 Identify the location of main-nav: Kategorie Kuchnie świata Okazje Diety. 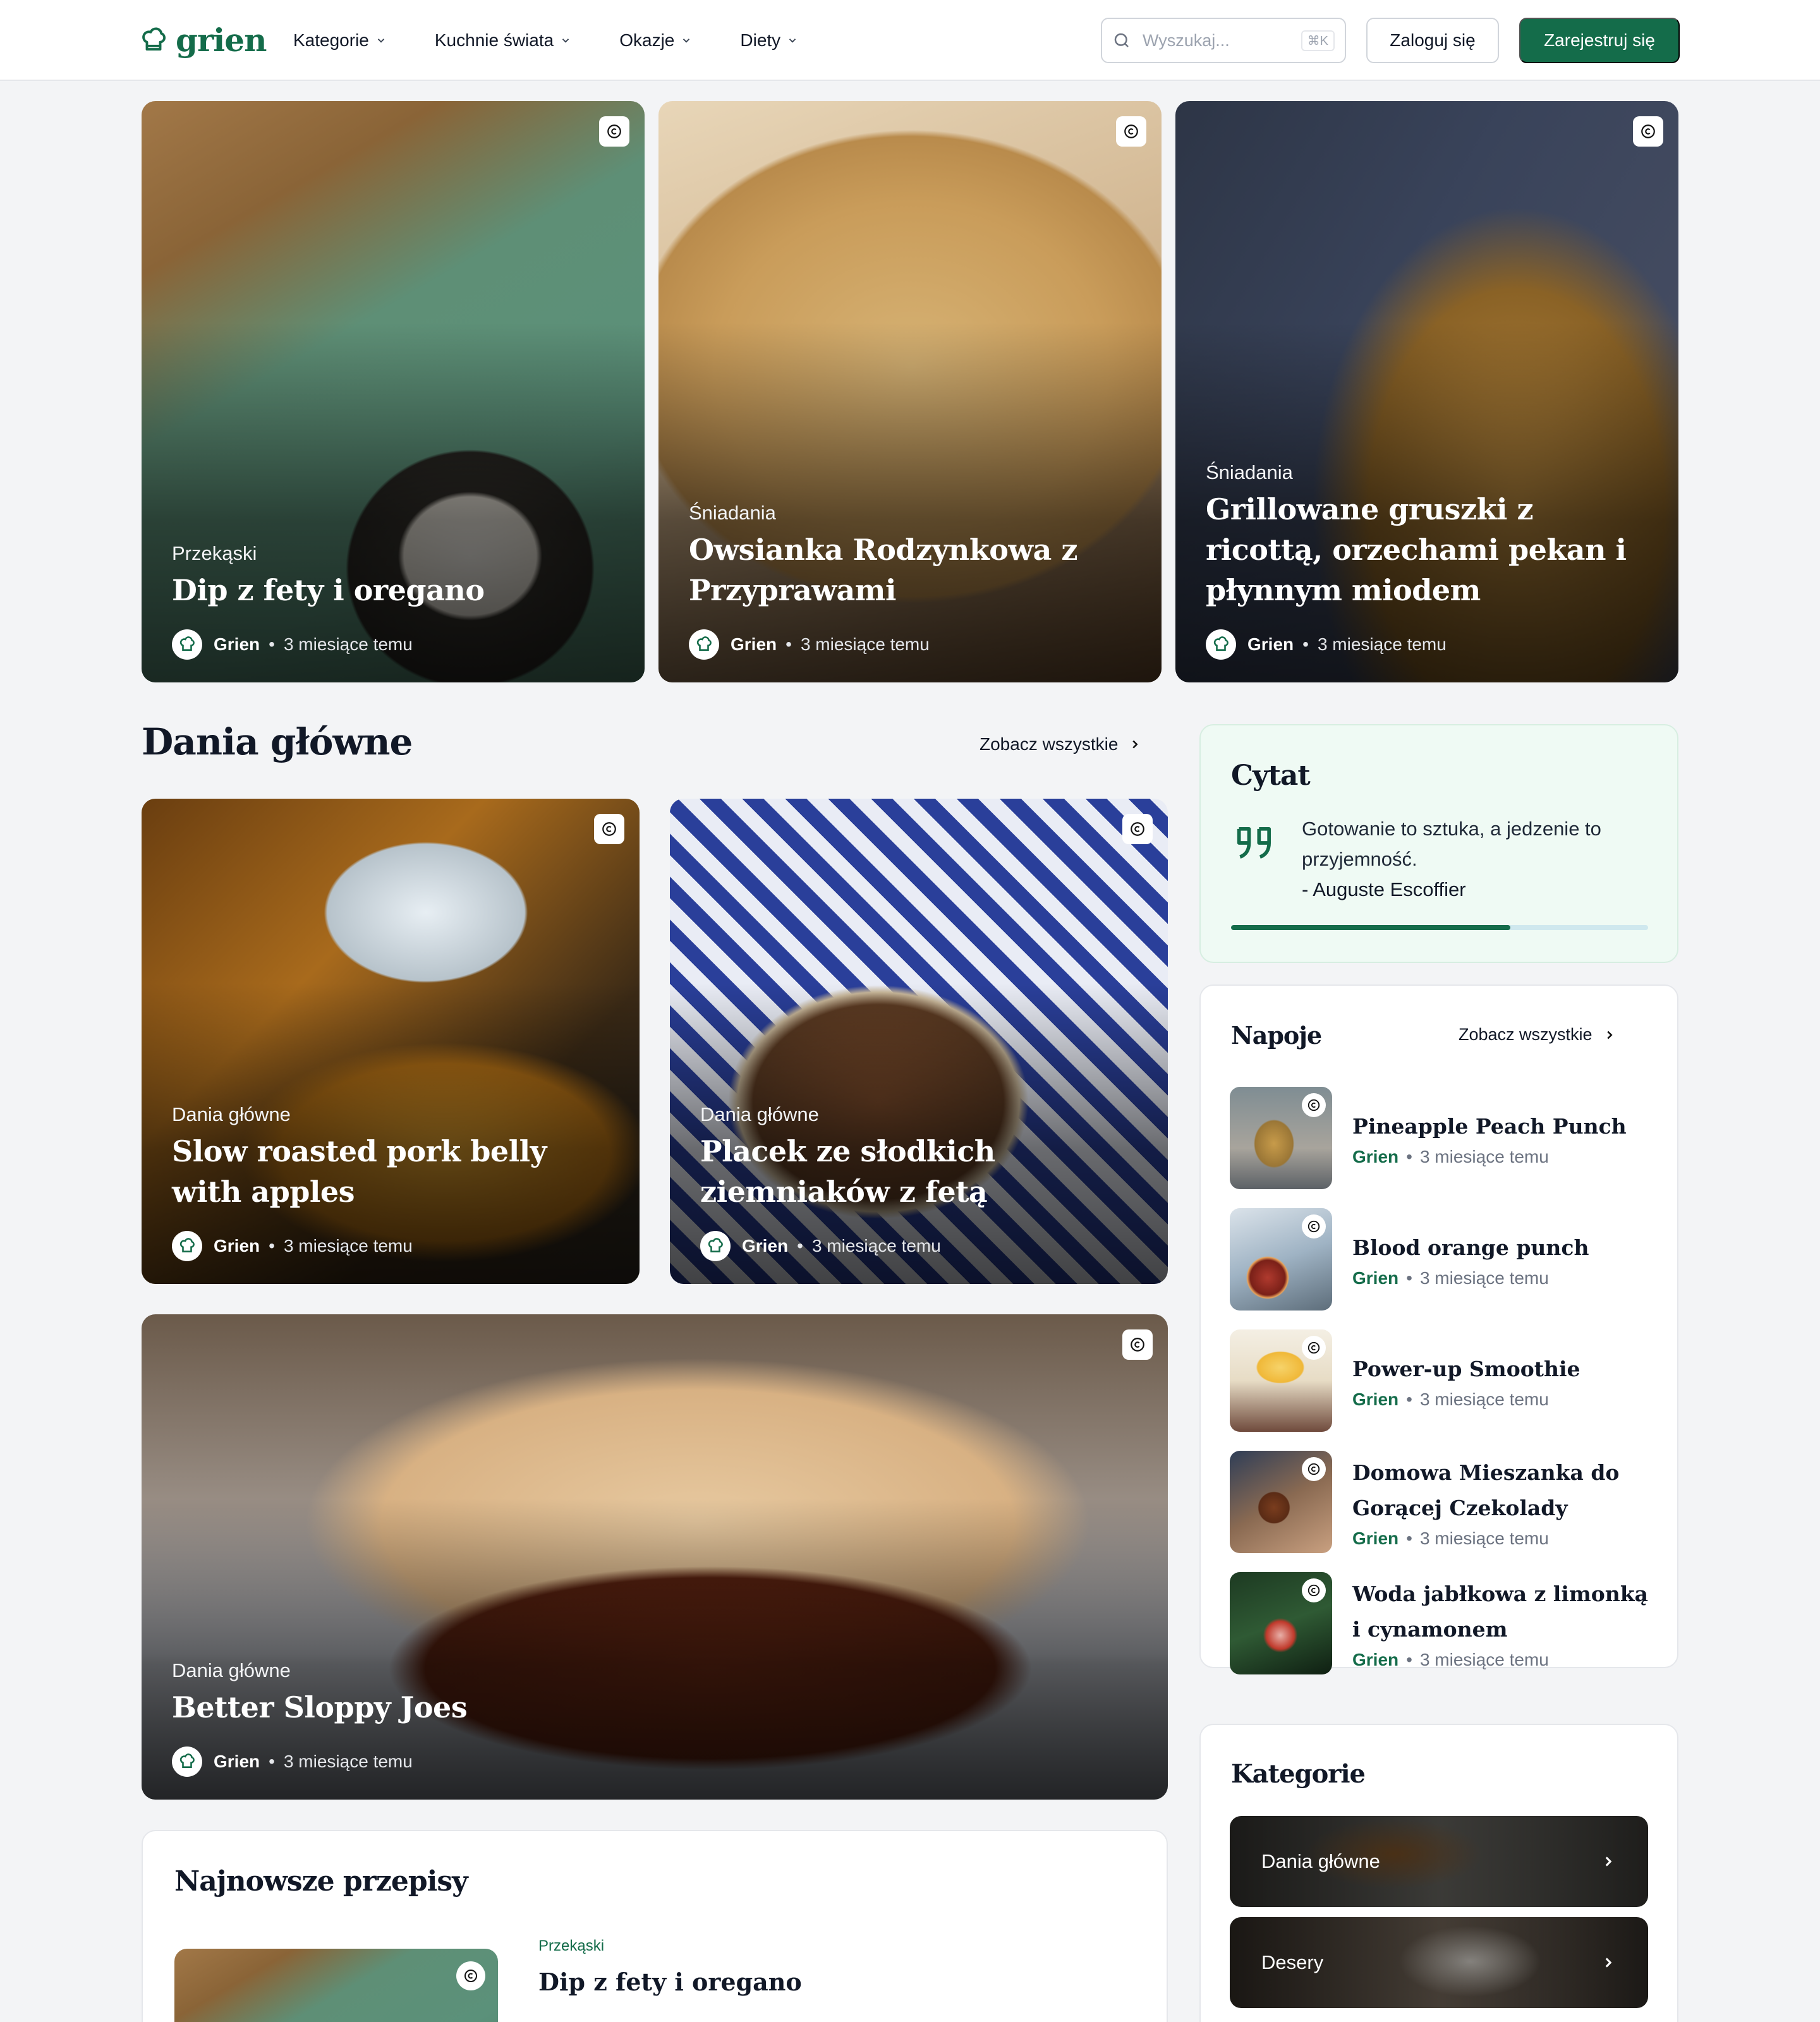
(545, 40).